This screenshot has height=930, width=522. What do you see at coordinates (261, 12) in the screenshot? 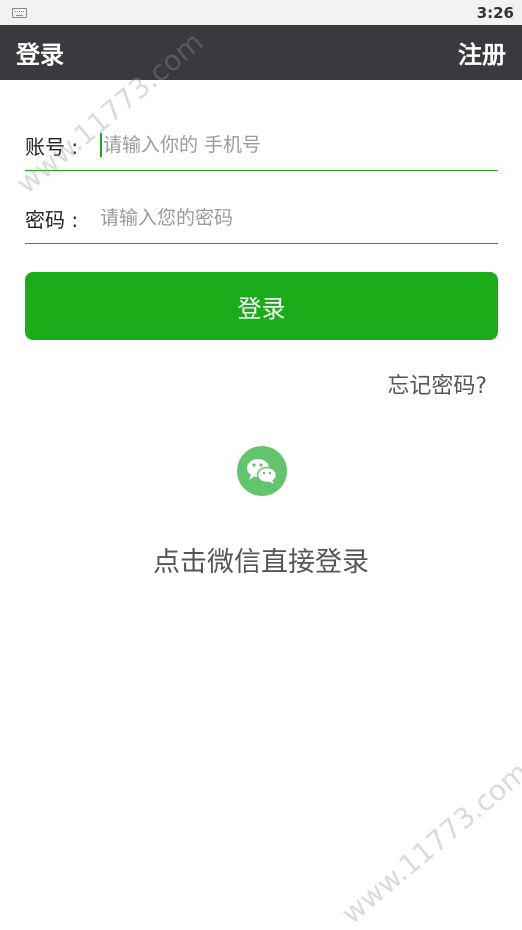
I see `status-bar: 3:26` at bounding box center [261, 12].